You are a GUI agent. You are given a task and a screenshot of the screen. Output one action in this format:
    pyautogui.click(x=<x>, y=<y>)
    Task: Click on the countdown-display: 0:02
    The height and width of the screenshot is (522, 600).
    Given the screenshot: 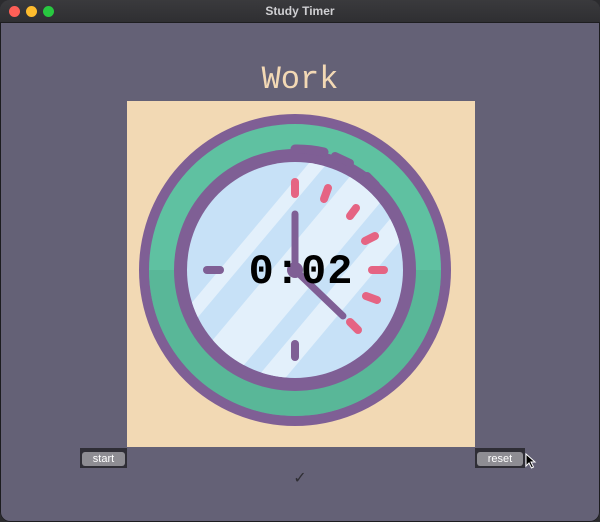 What is the action you would take?
    pyautogui.click(x=301, y=272)
    